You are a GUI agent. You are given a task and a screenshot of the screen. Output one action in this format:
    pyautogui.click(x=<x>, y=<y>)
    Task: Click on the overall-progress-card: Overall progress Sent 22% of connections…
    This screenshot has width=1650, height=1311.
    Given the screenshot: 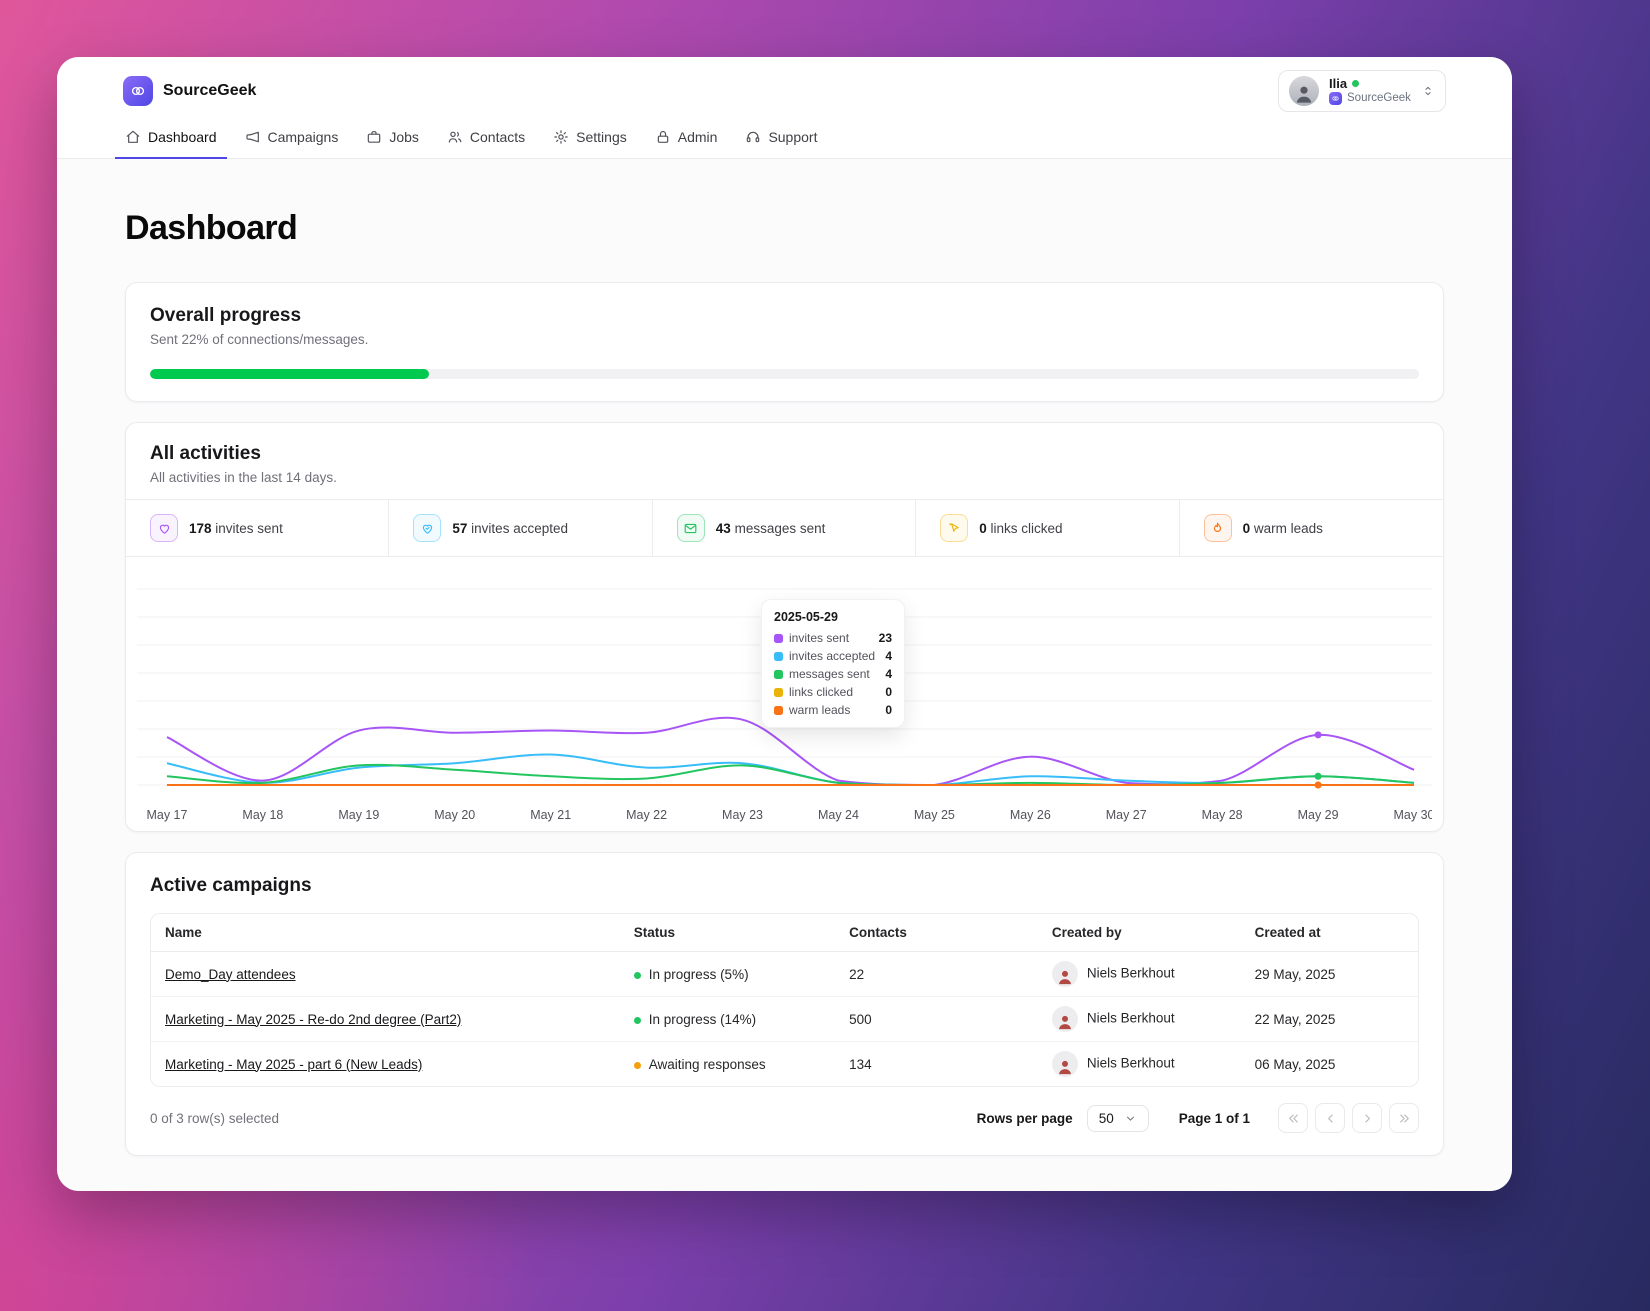 What is the action you would take?
    pyautogui.click(x=784, y=342)
    